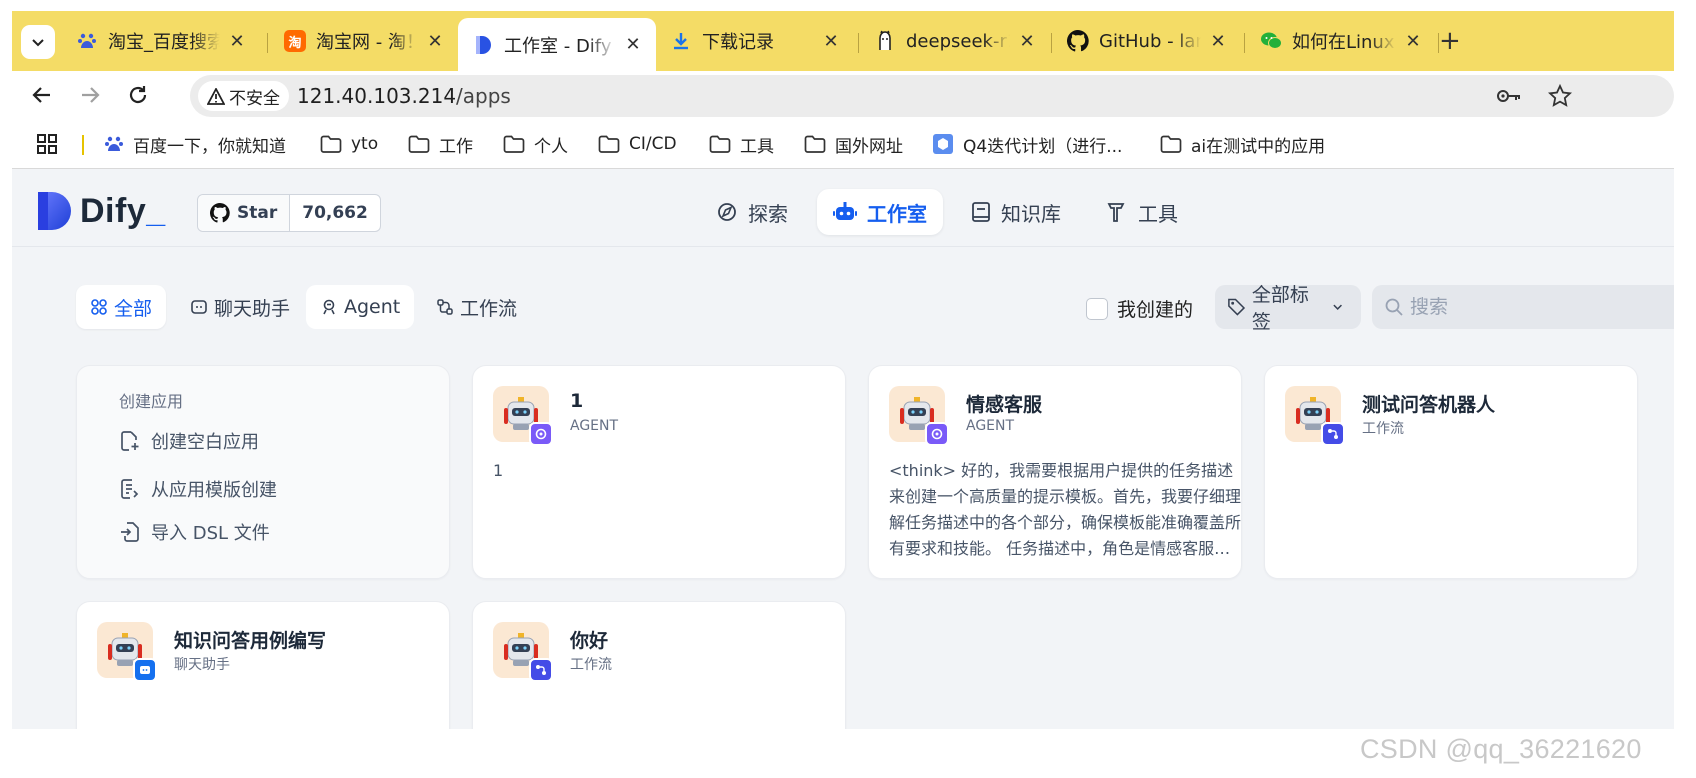 The height and width of the screenshot is (778, 1696). I want to click on back-button, so click(42, 95).